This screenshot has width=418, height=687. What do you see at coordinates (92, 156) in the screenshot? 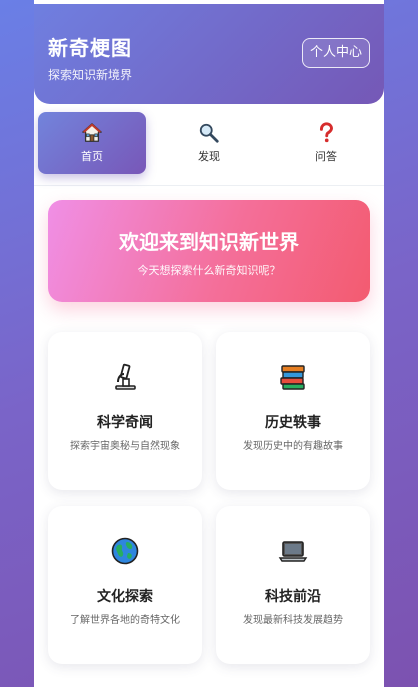
I see `tab-home-label: 首页` at bounding box center [92, 156].